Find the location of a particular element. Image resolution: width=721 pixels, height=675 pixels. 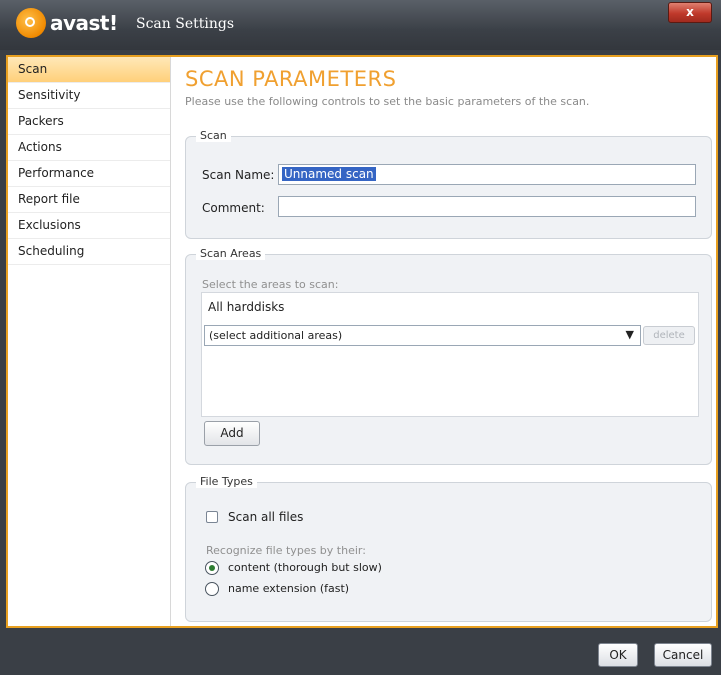

content-radio-label: content (thorough but slow) is located at coordinates (305, 567).